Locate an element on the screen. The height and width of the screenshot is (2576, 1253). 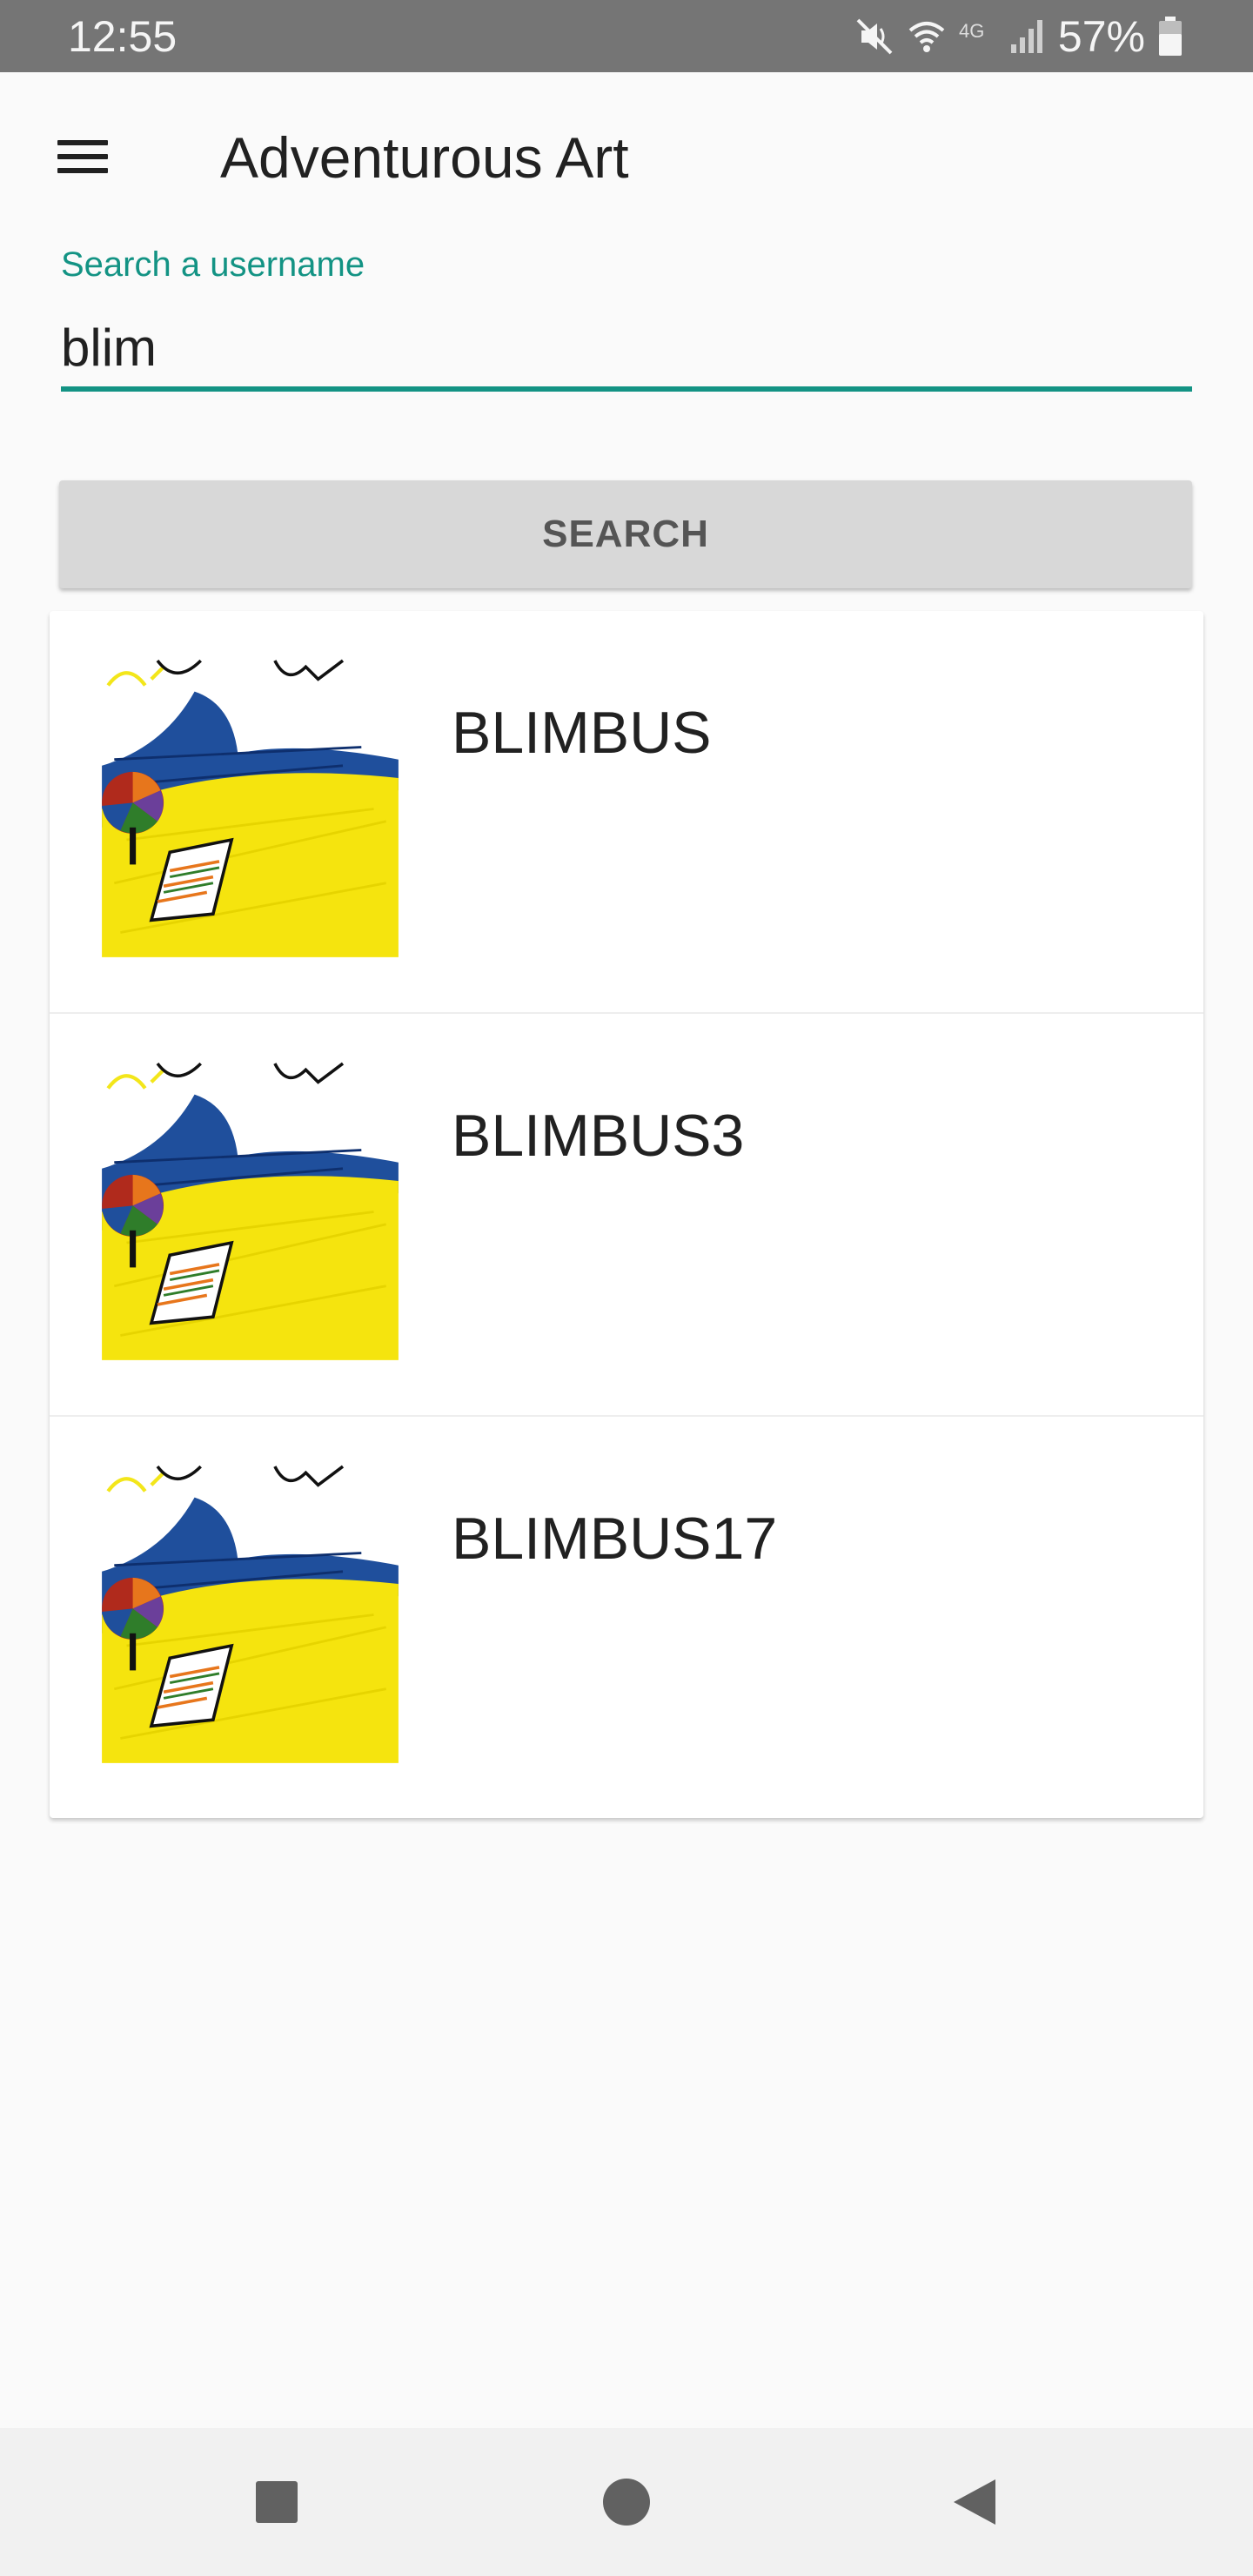
network-type-icon: 4G is located at coordinates (972, 31).